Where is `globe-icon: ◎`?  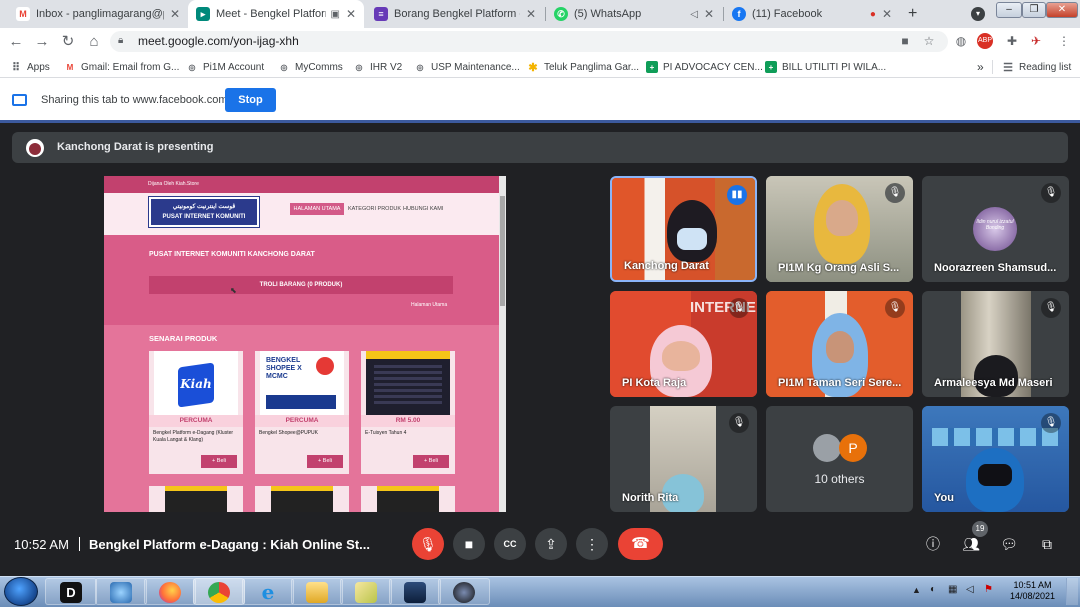
globe-icon: ◎ is located at coordinates (359, 67).